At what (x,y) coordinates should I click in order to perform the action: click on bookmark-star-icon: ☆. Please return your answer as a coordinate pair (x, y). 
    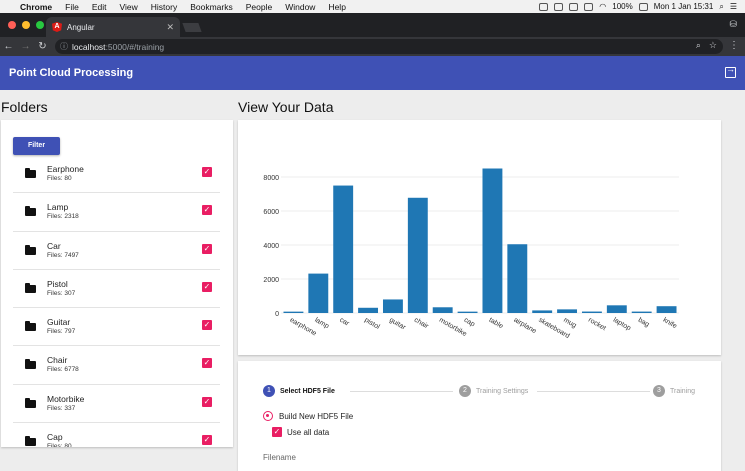
    Looking at the image, I should click on (713, 45).